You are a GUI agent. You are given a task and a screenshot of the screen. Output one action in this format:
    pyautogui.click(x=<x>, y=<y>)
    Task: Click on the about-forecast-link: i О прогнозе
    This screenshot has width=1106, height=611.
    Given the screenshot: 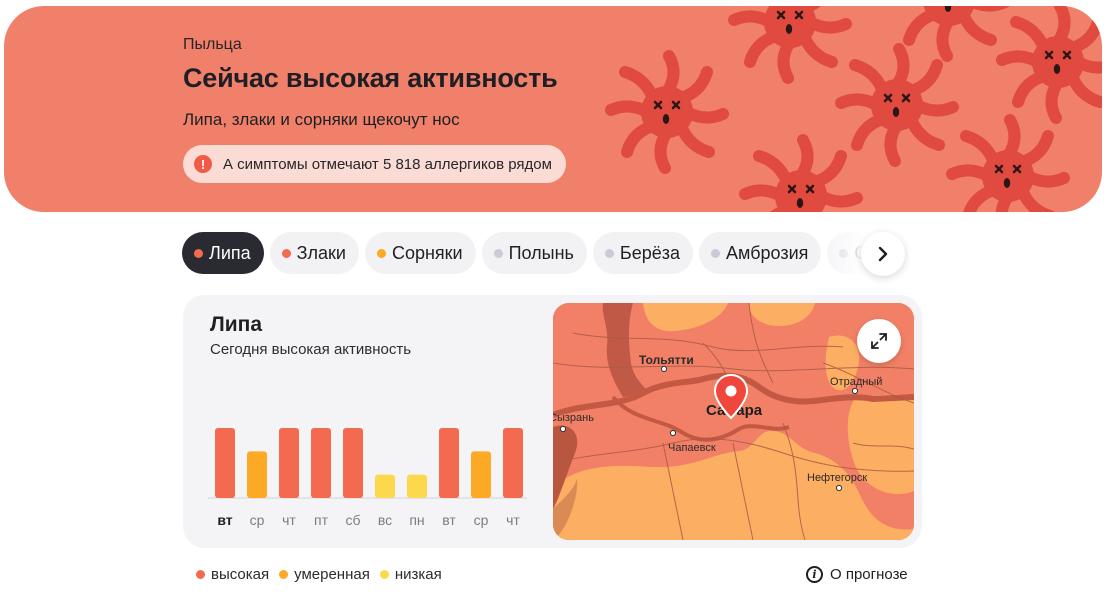 What is the action you would take?
    pyautogui.click(x=857, y=574)
    